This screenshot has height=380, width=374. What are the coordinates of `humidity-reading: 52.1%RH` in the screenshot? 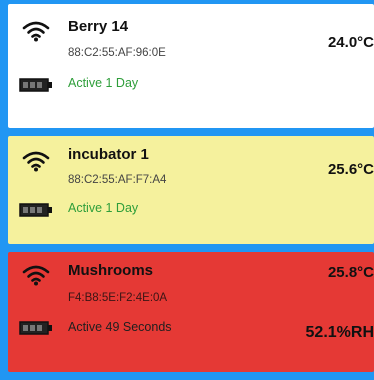 It's located at (339, 332).